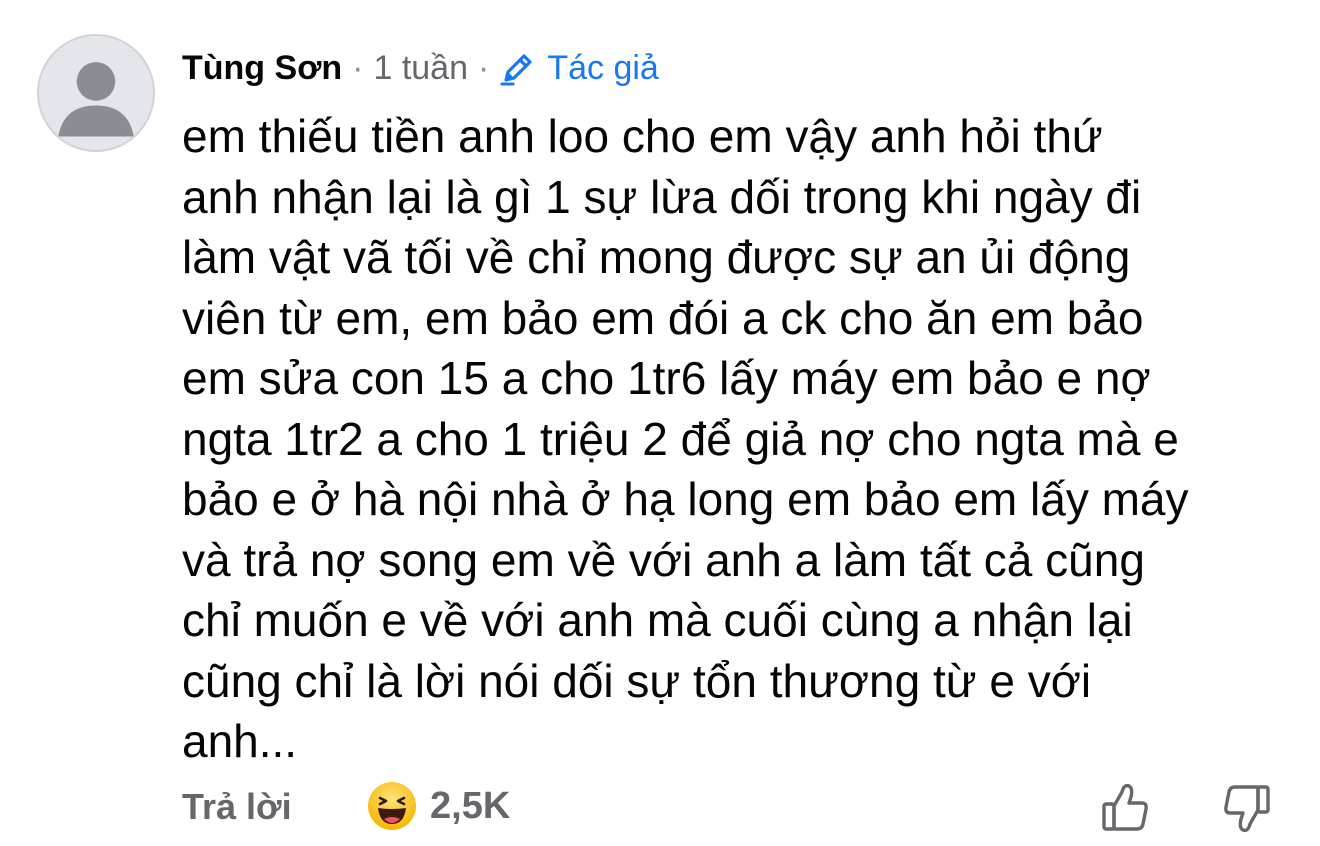  I want to click on thumbs-up-icon, so click(1125, 807).